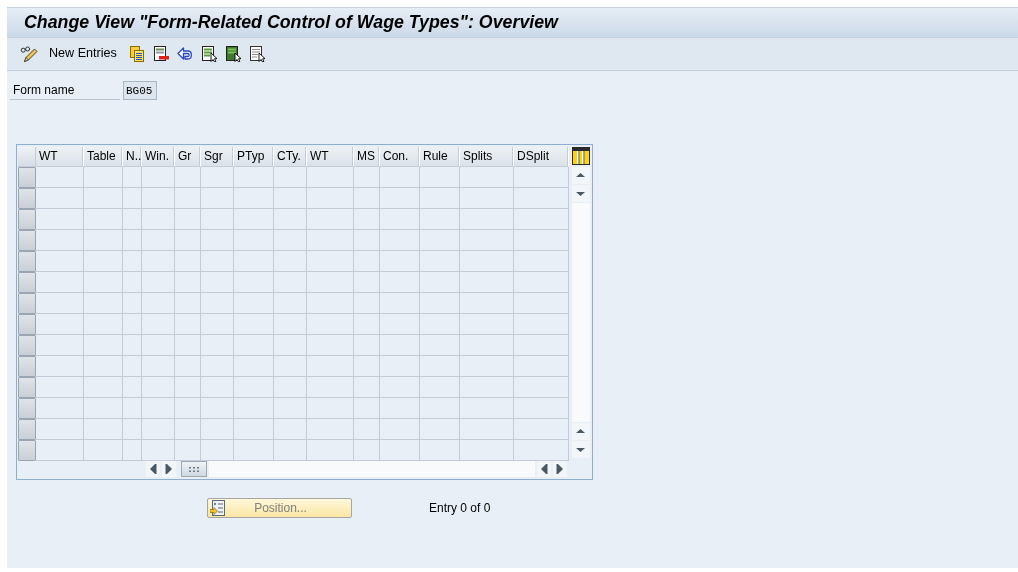 This screenshot has height=572, width=1018. Describe the element at coordinates (290, 157) in the screenshot. I see `column-header: CTy.` at that location.